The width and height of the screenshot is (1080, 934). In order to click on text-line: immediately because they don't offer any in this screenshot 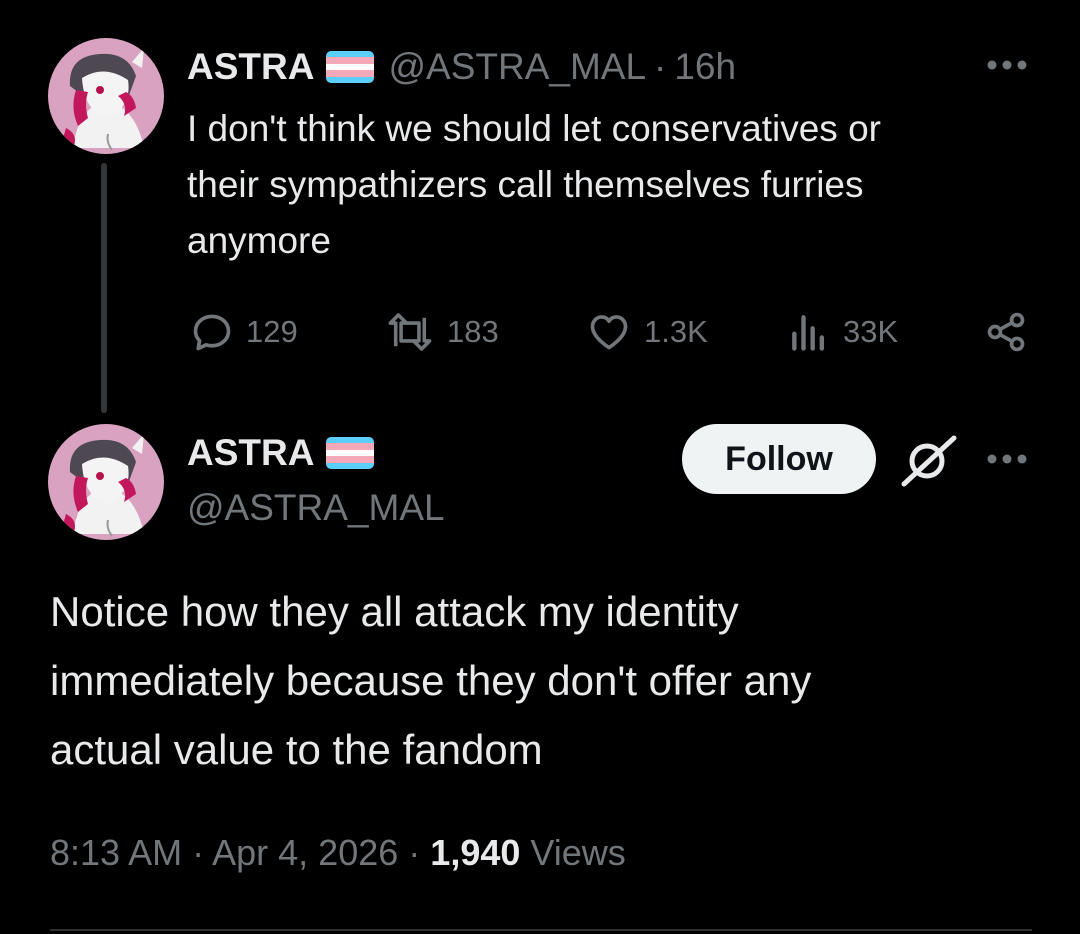, I will do `click(431, 680)`.